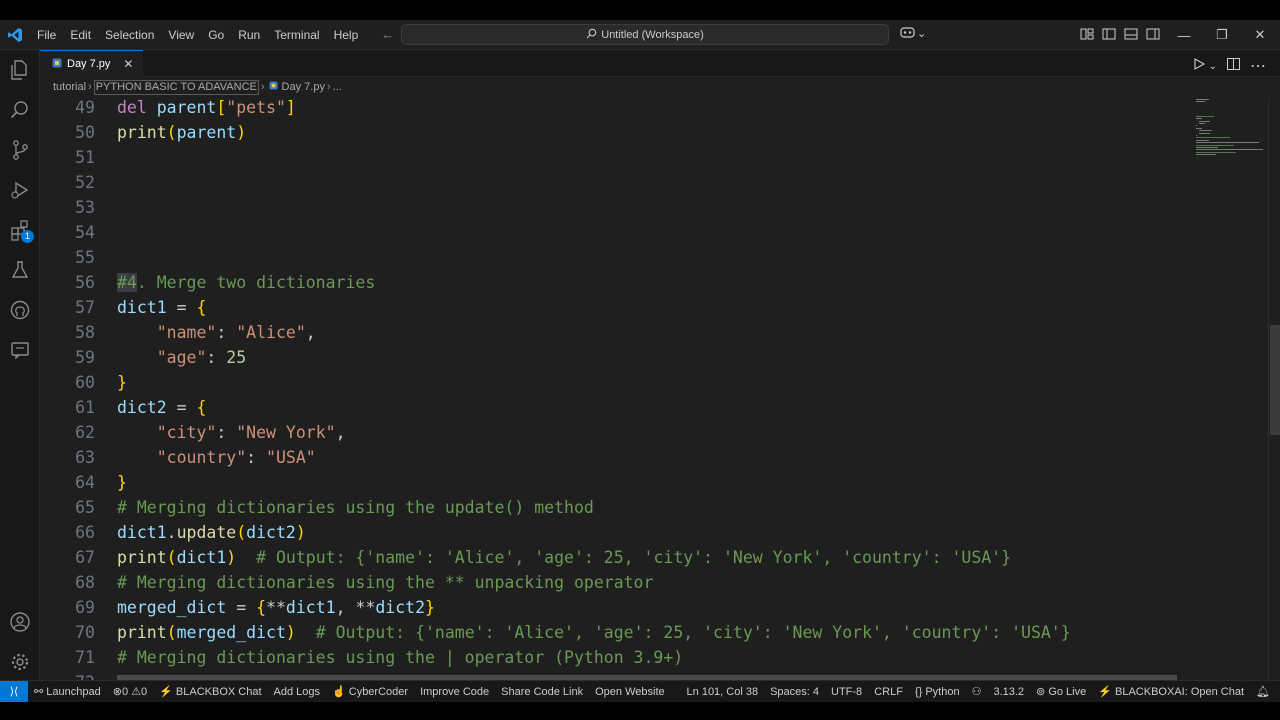  I want to click on line-number: 68, so click(85, 582).